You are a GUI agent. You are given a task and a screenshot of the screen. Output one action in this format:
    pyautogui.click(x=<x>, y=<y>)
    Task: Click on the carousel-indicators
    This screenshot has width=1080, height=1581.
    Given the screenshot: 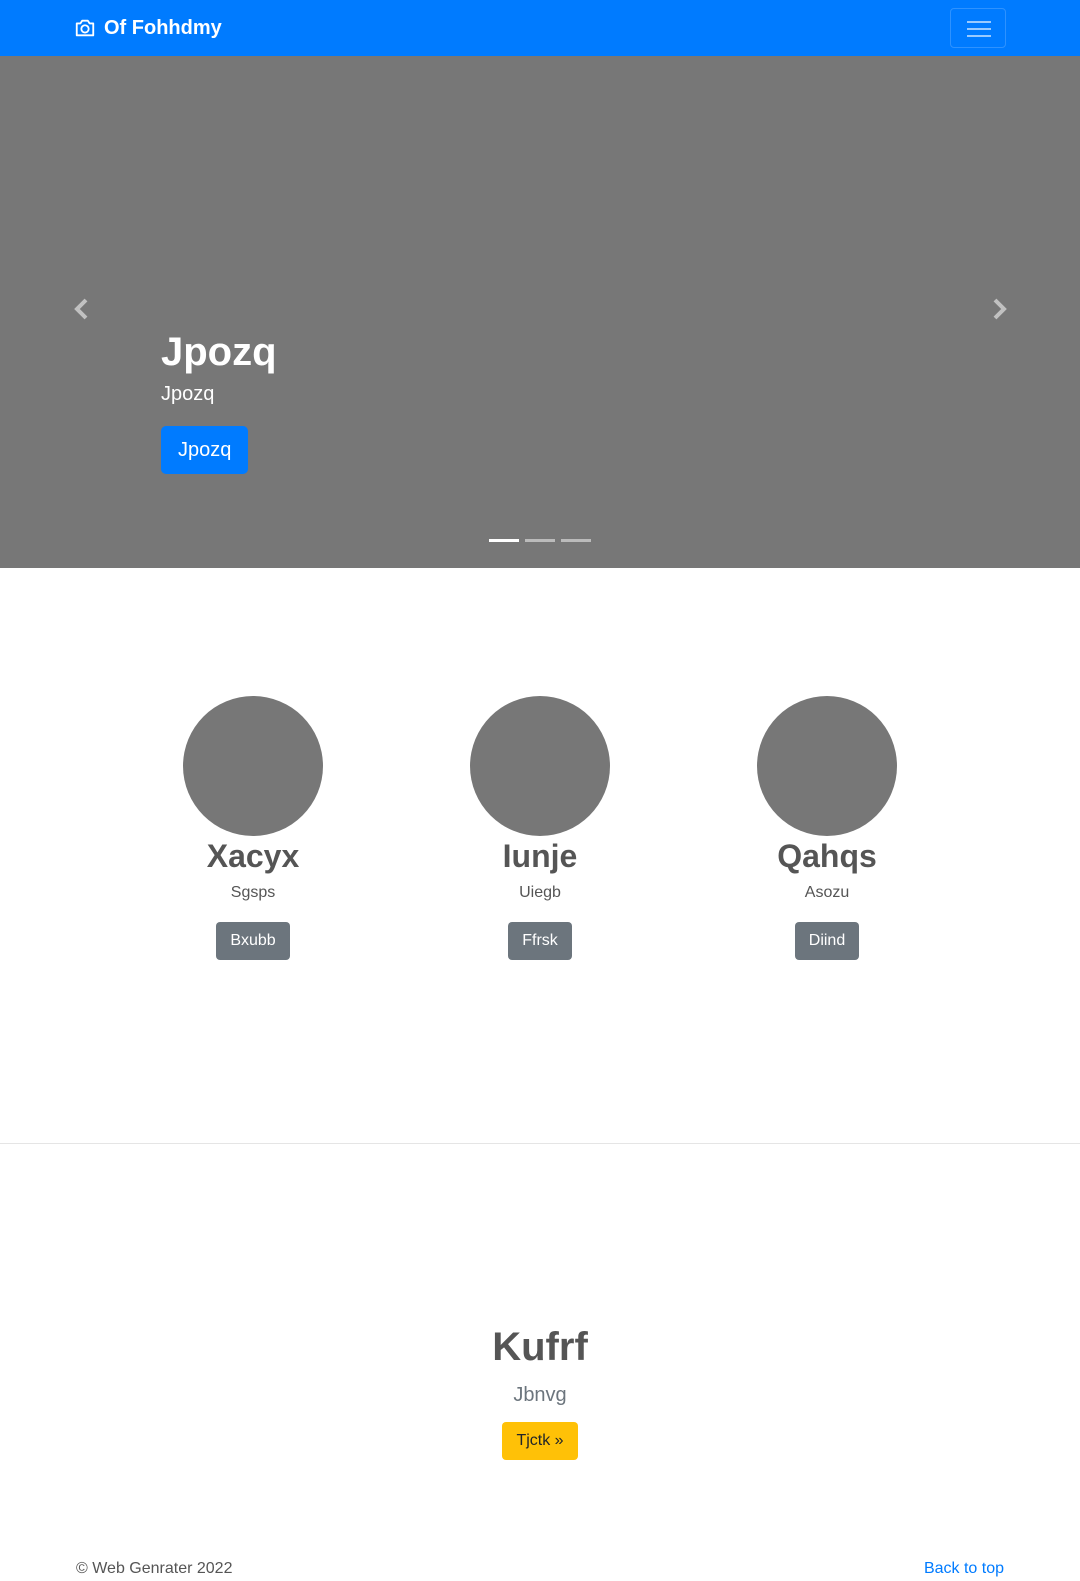 What is the action you would take?
    pyautogui.click(x=543, y=540)
    